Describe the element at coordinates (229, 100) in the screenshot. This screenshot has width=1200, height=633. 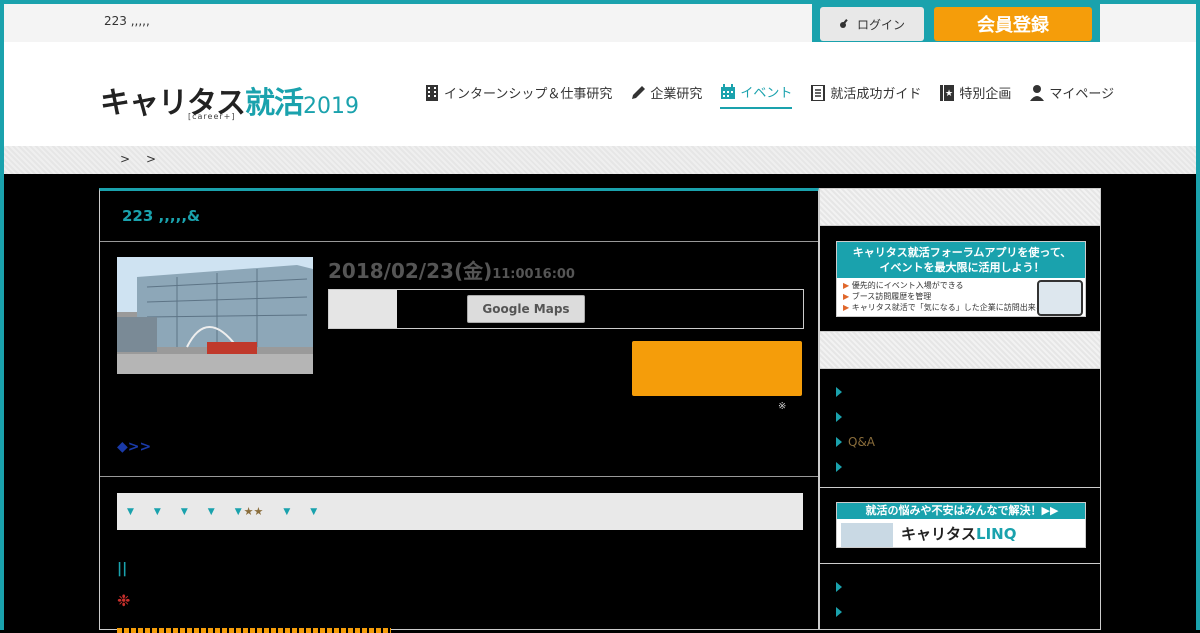
I see `site-logo: キャリタス就活2019 [career+]` at that location.